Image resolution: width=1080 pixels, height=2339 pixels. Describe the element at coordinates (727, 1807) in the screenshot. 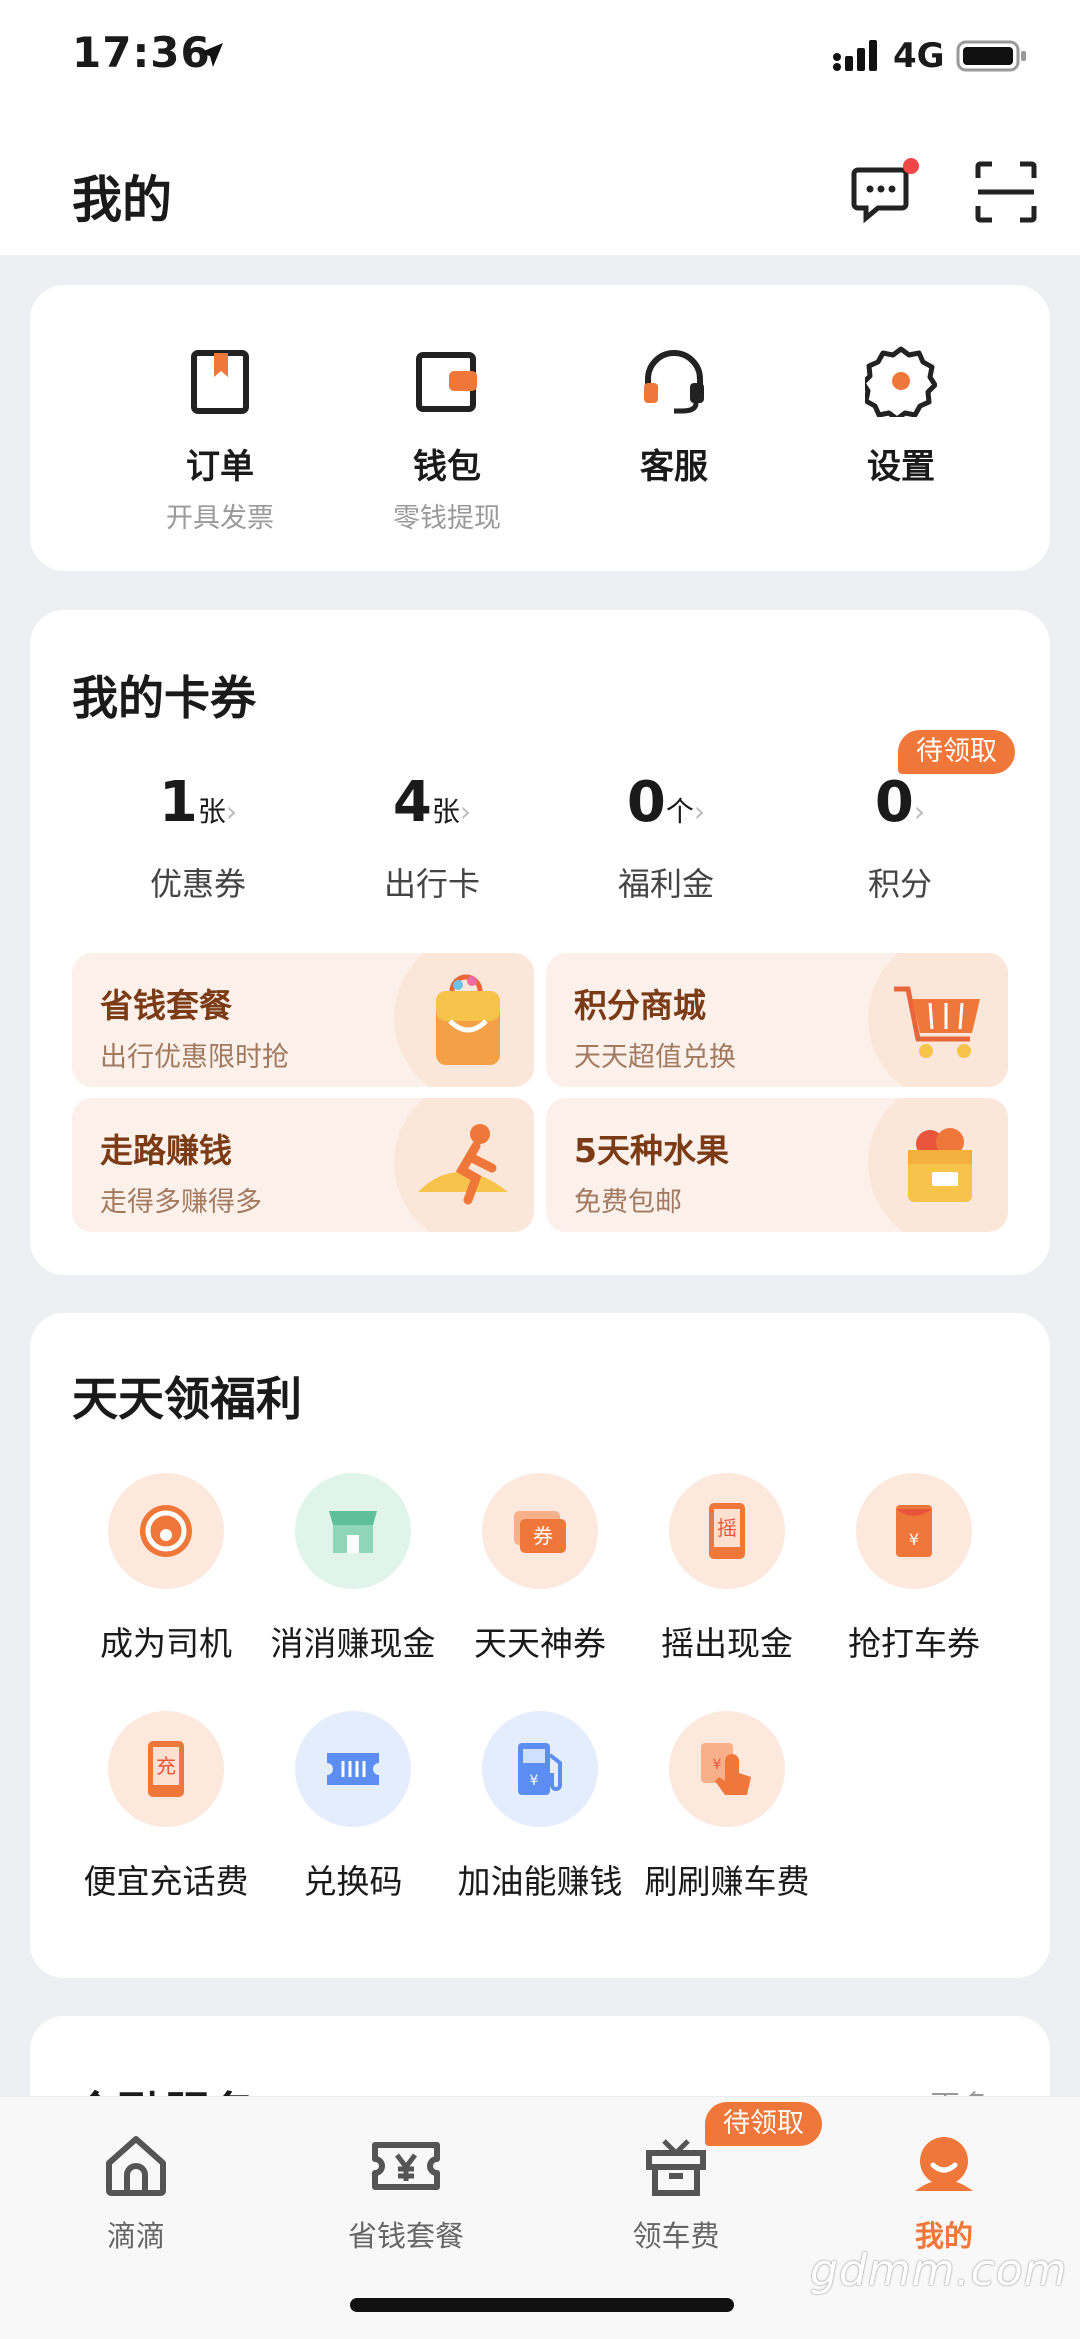

I see `welfare-tap-earn: ¥ 刷刷赚车费` at that location.